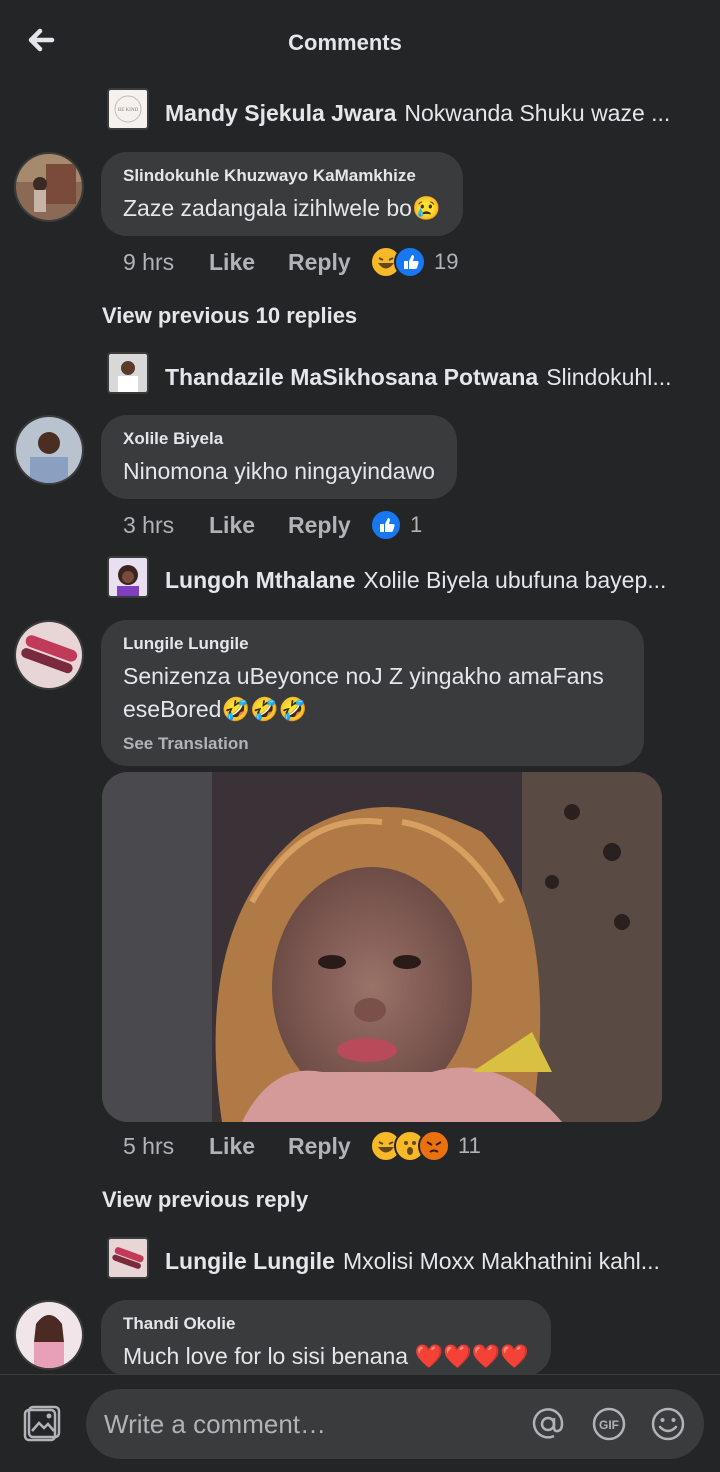 The width and height of the screenshot is (720, 1472). I want to click on reply-author: Mandy Sjekula Jwara, so click(280, 113).